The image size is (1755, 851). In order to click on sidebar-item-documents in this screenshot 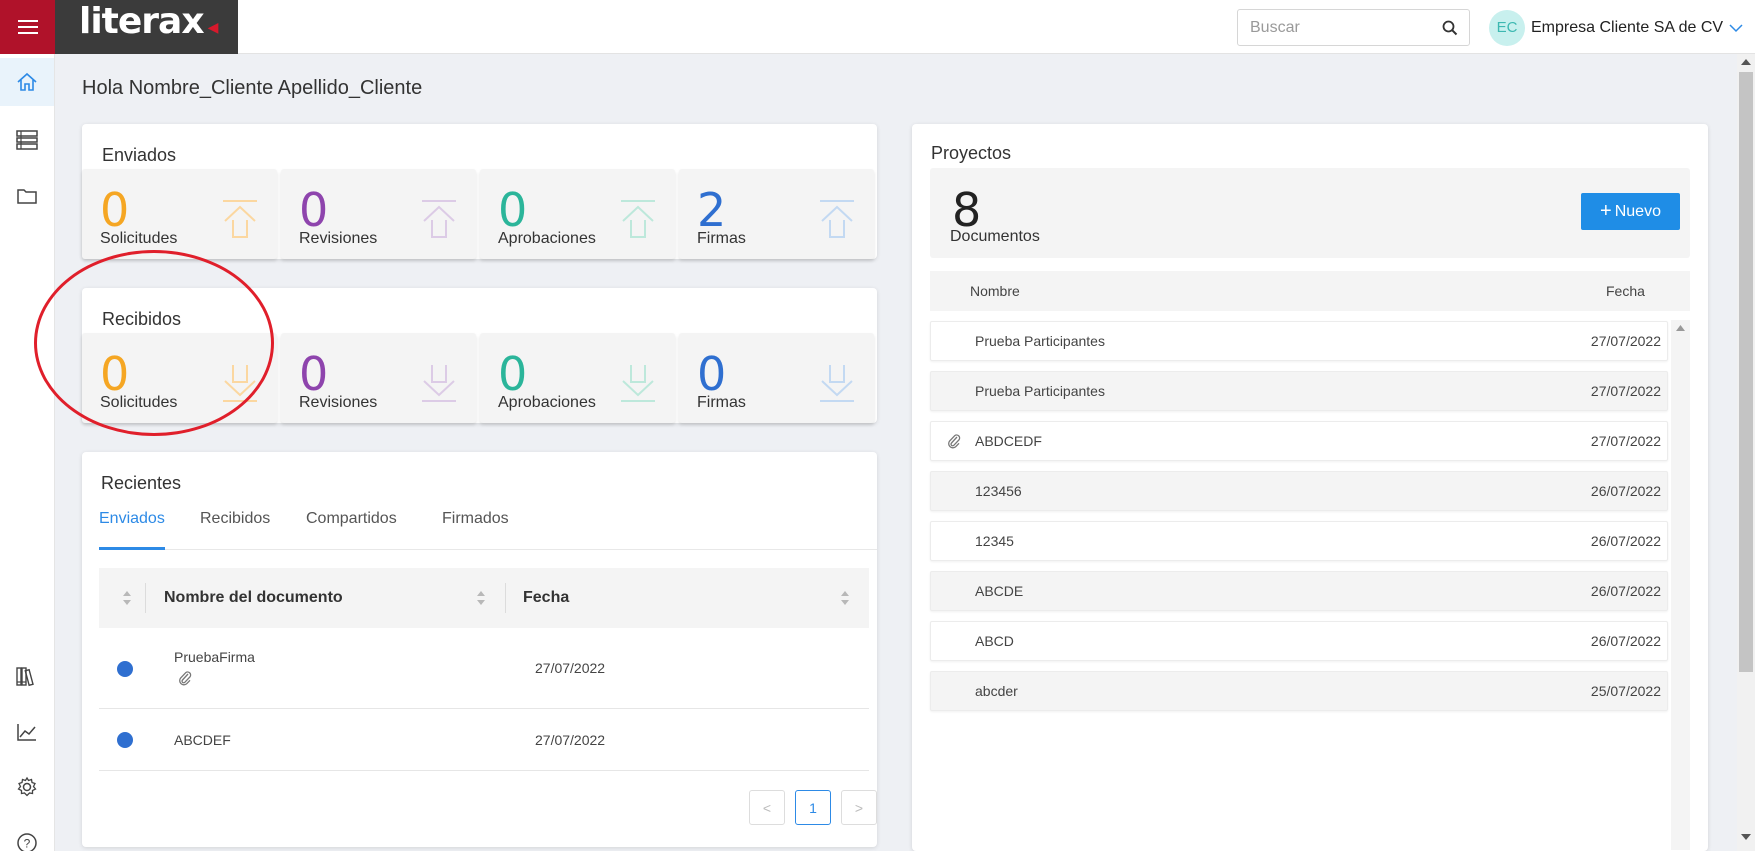, I will do `click(27, 140)`.